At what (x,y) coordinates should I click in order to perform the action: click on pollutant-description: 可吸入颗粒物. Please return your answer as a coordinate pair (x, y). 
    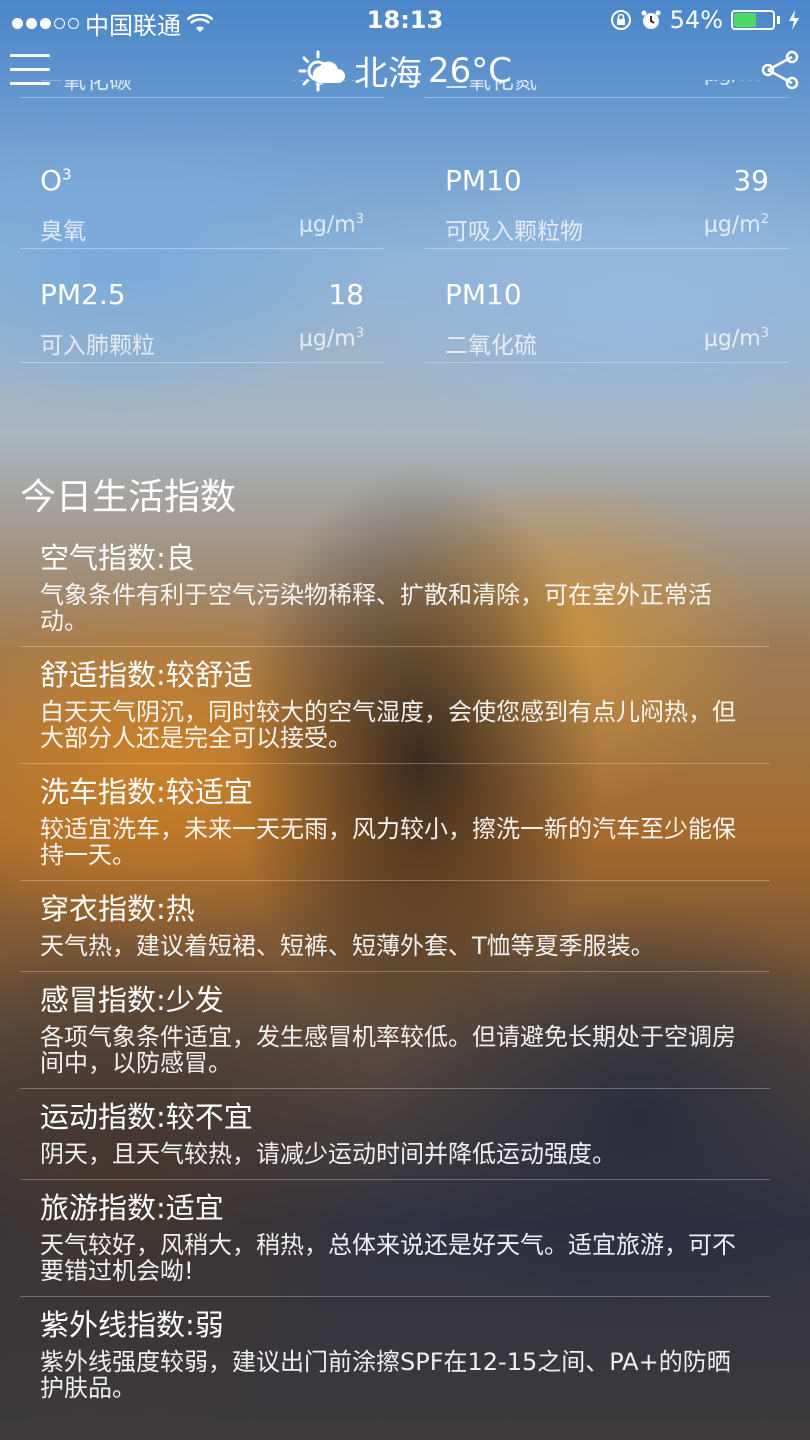
    Looking at the image, I should click on (514, 232).